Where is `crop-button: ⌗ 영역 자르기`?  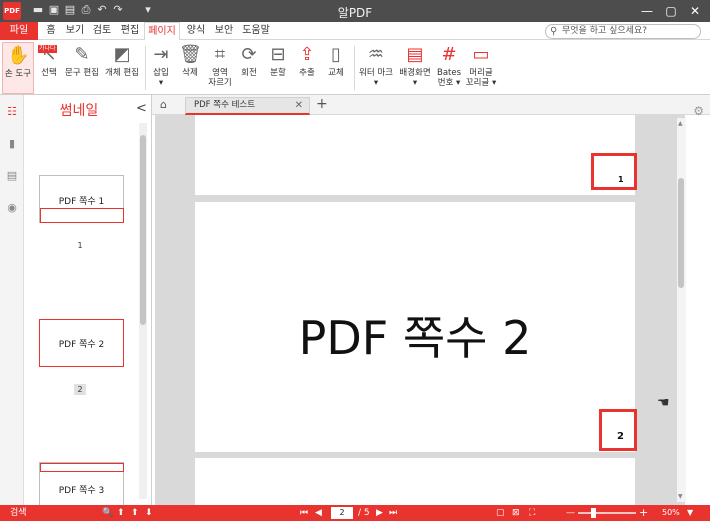 crop-button: ⌗ 영역 자르기 is located at coordinates (220, 68).